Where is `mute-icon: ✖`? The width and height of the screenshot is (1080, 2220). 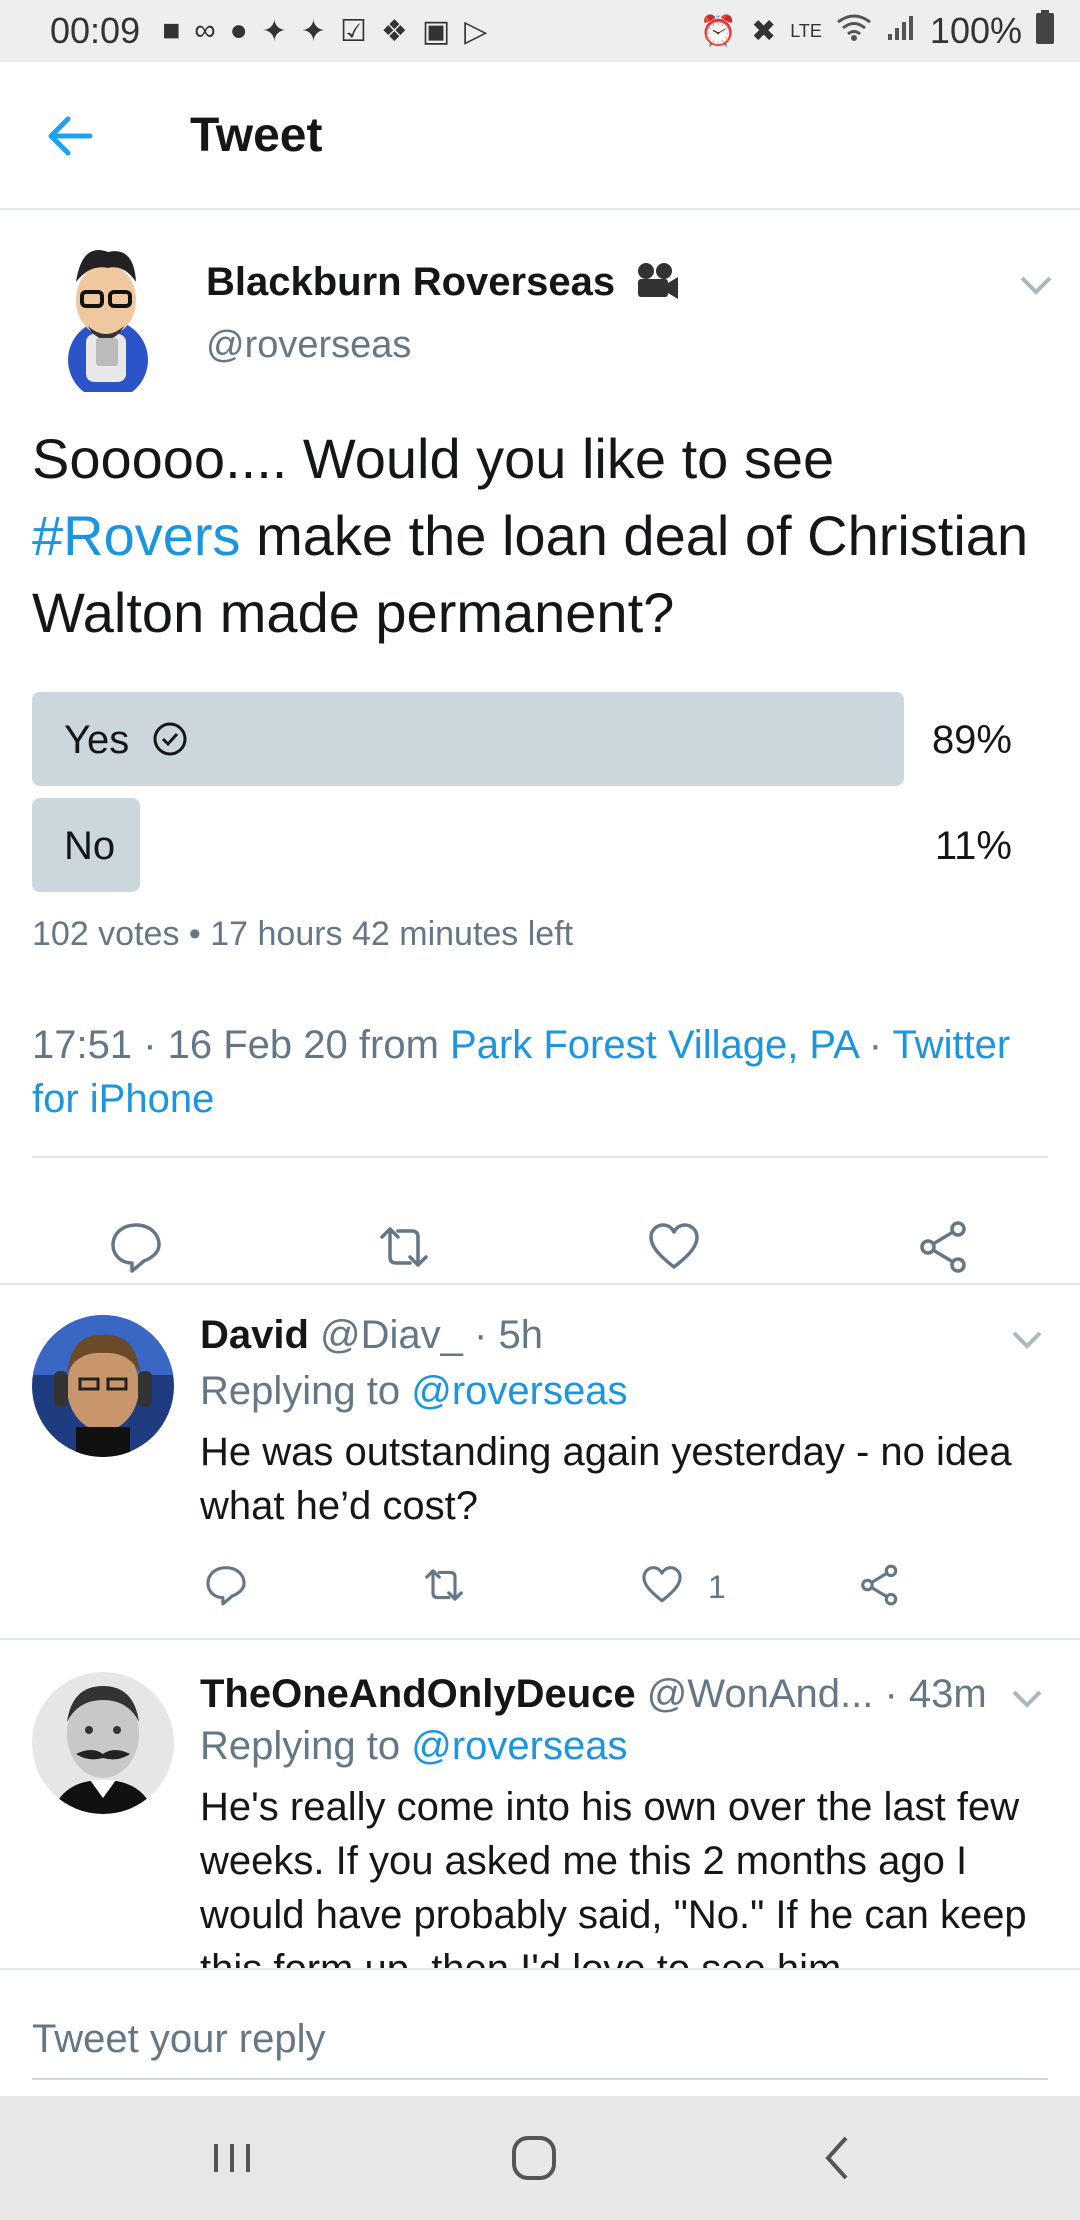 mute-icon: ✖ is located at coordinates (764, 31).